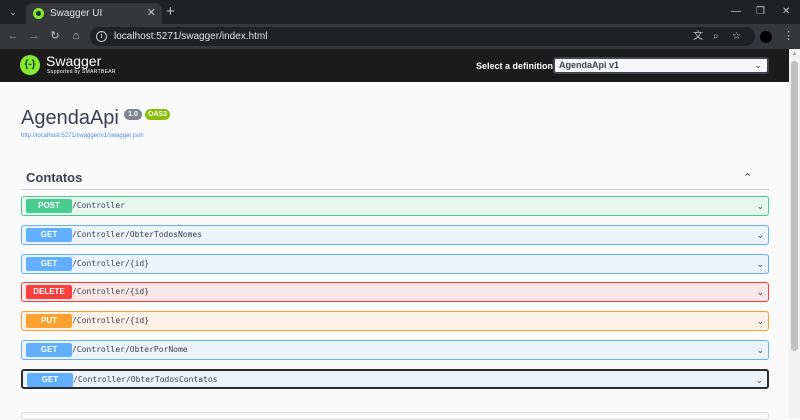  Describe the element at coordinates (76, 13) in the screenshot. I see `tab-title: Swagger UI` at that location.